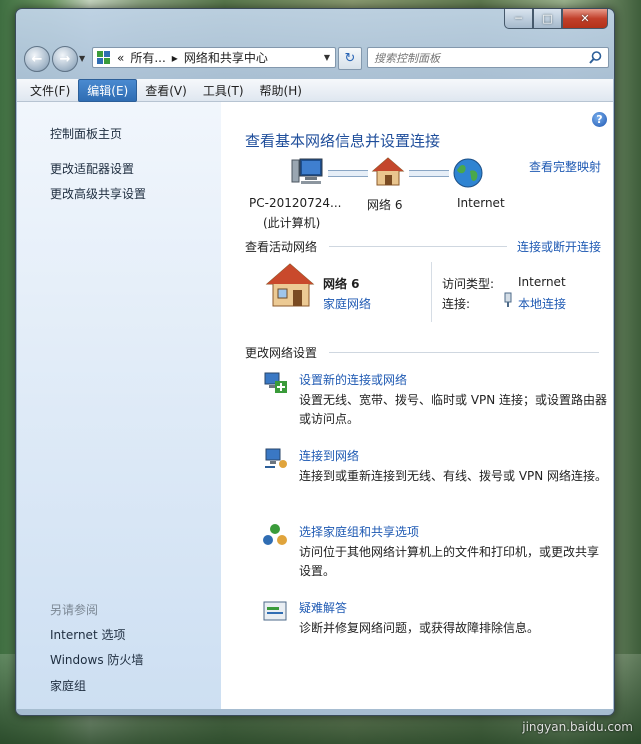 The image size is (641, 744). I want to click on menu-view: 查看(V), so click(166, 90).